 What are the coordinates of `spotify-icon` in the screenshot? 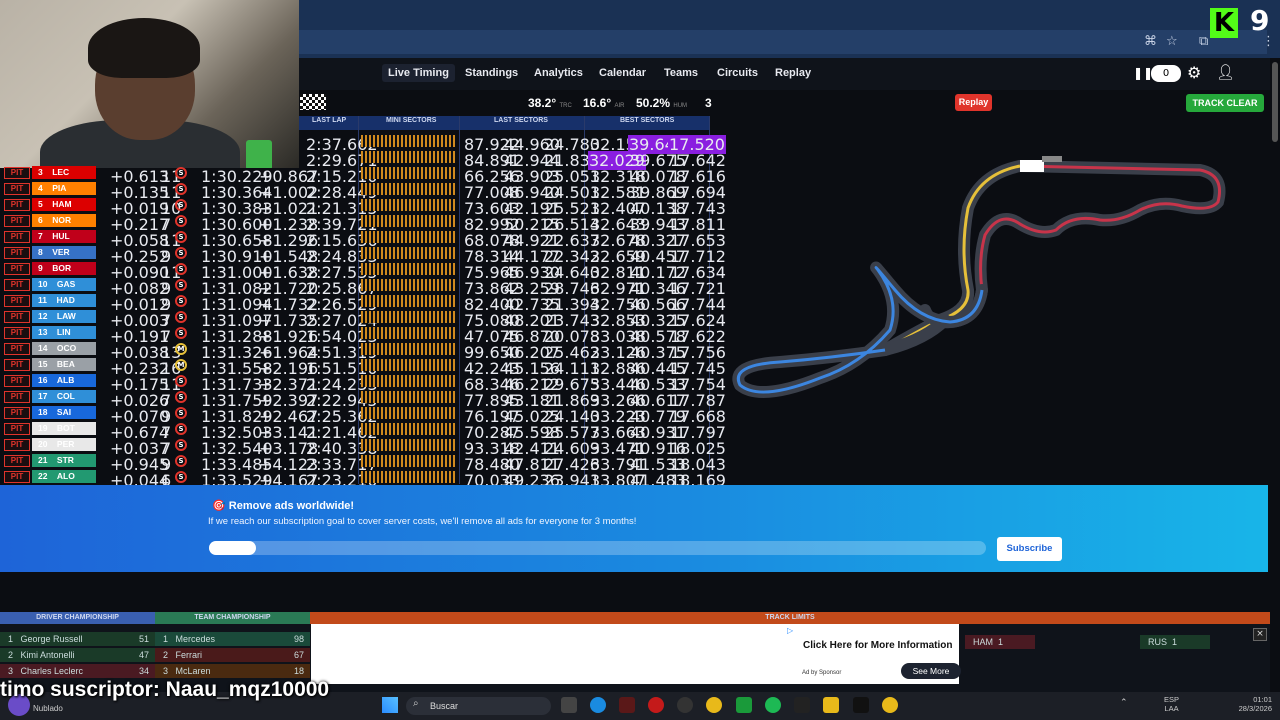 It's located at (773, 705).